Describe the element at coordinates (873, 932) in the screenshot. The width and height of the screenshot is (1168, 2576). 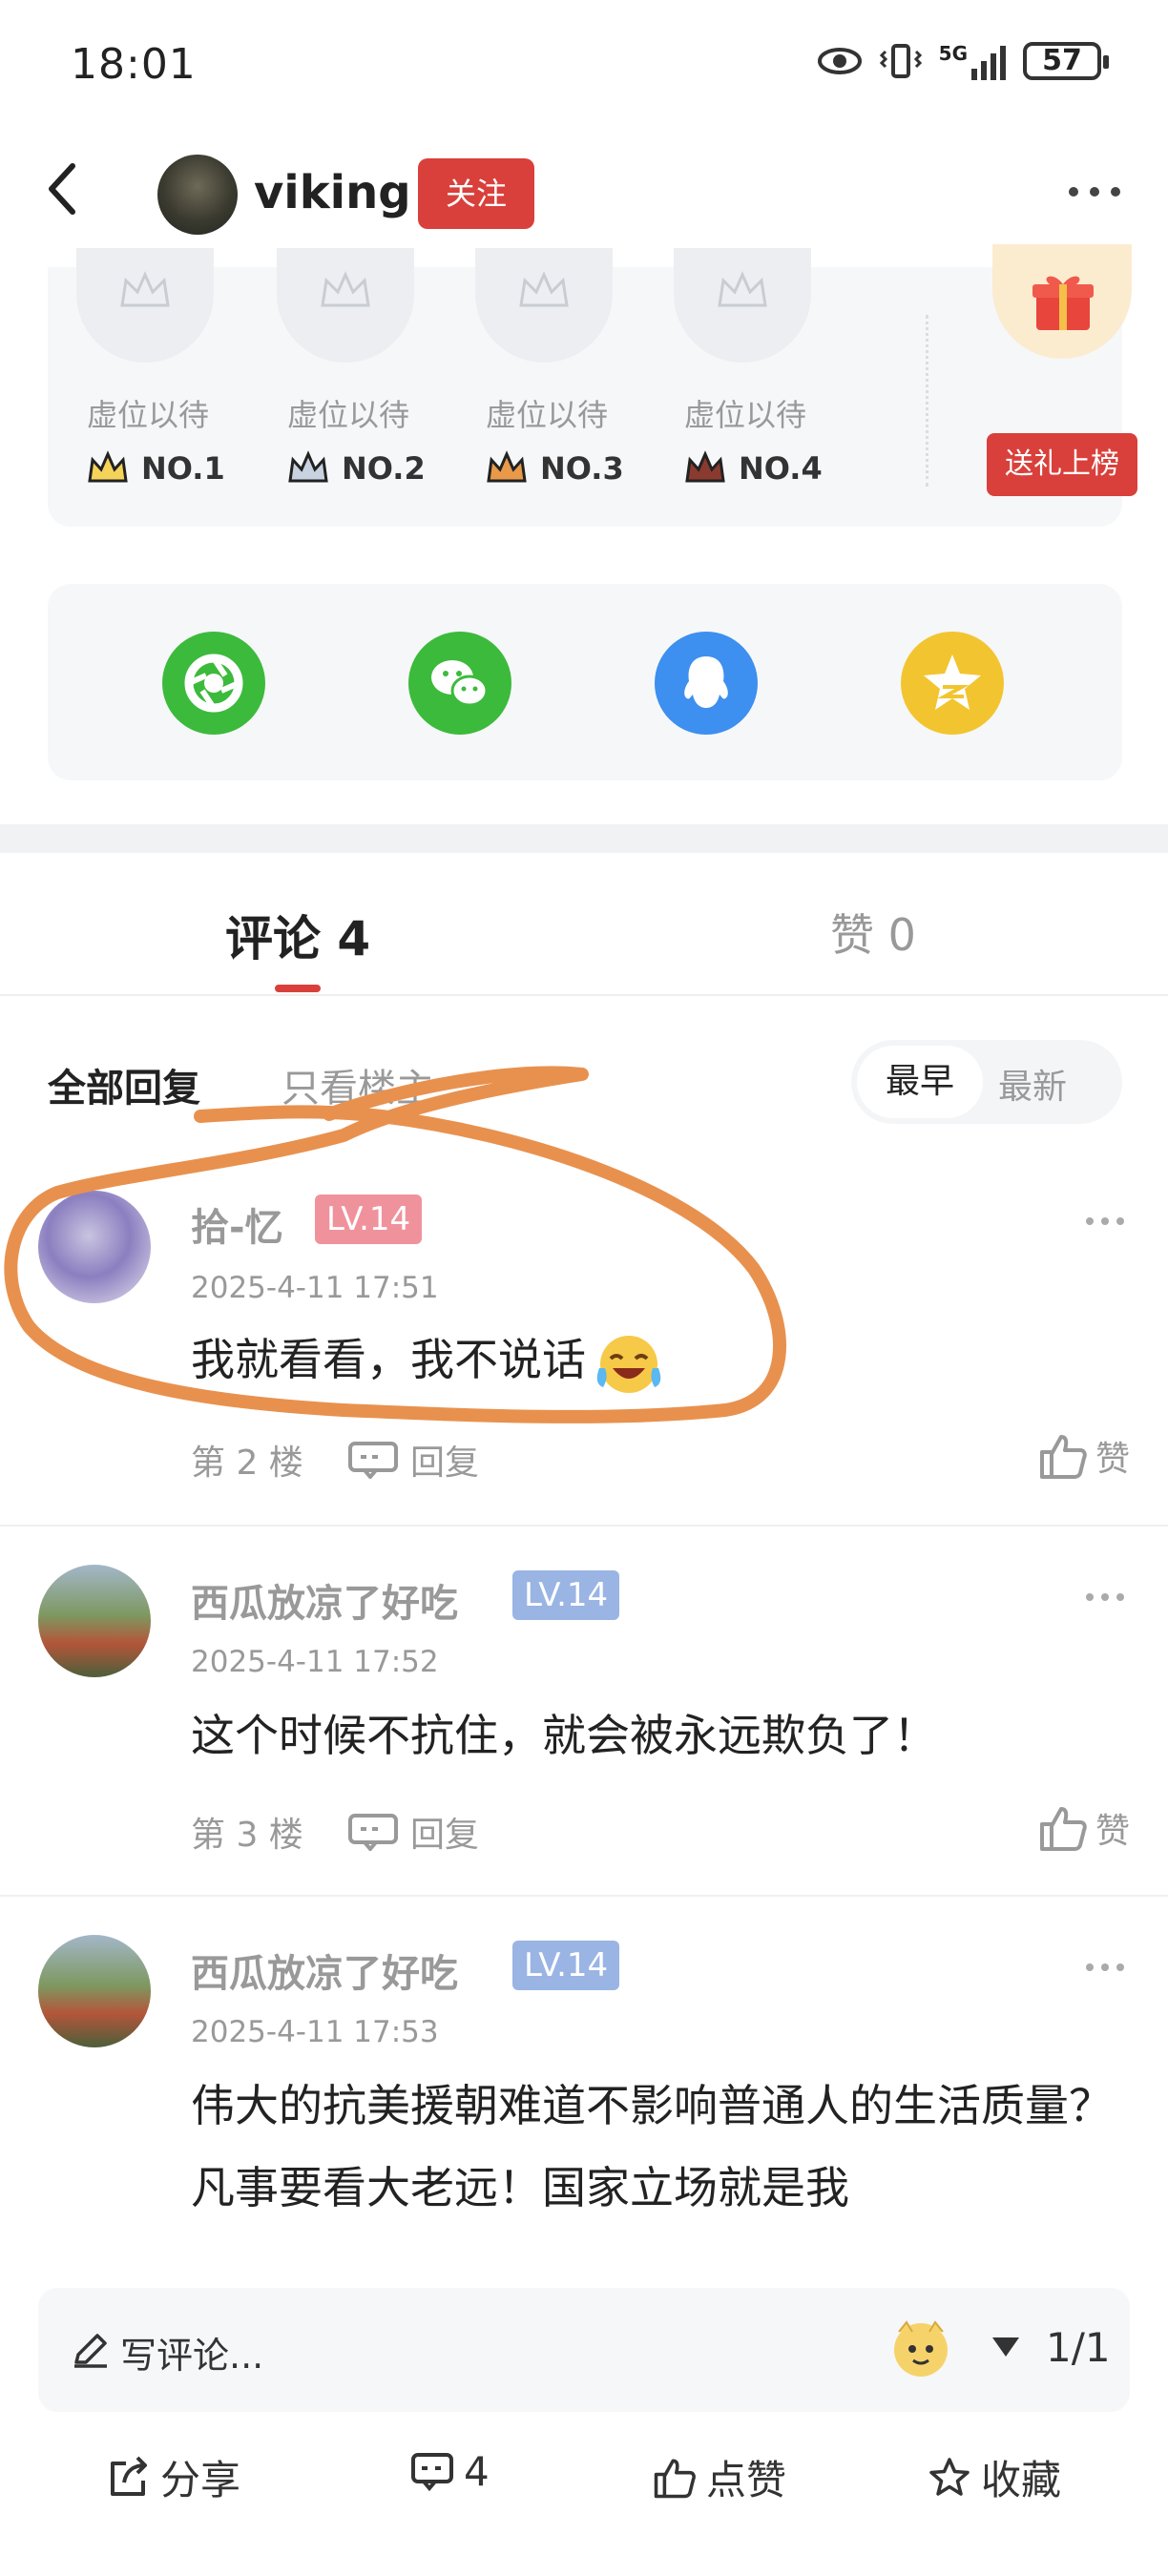
I see `tab-likes: 赞 0` at that location.